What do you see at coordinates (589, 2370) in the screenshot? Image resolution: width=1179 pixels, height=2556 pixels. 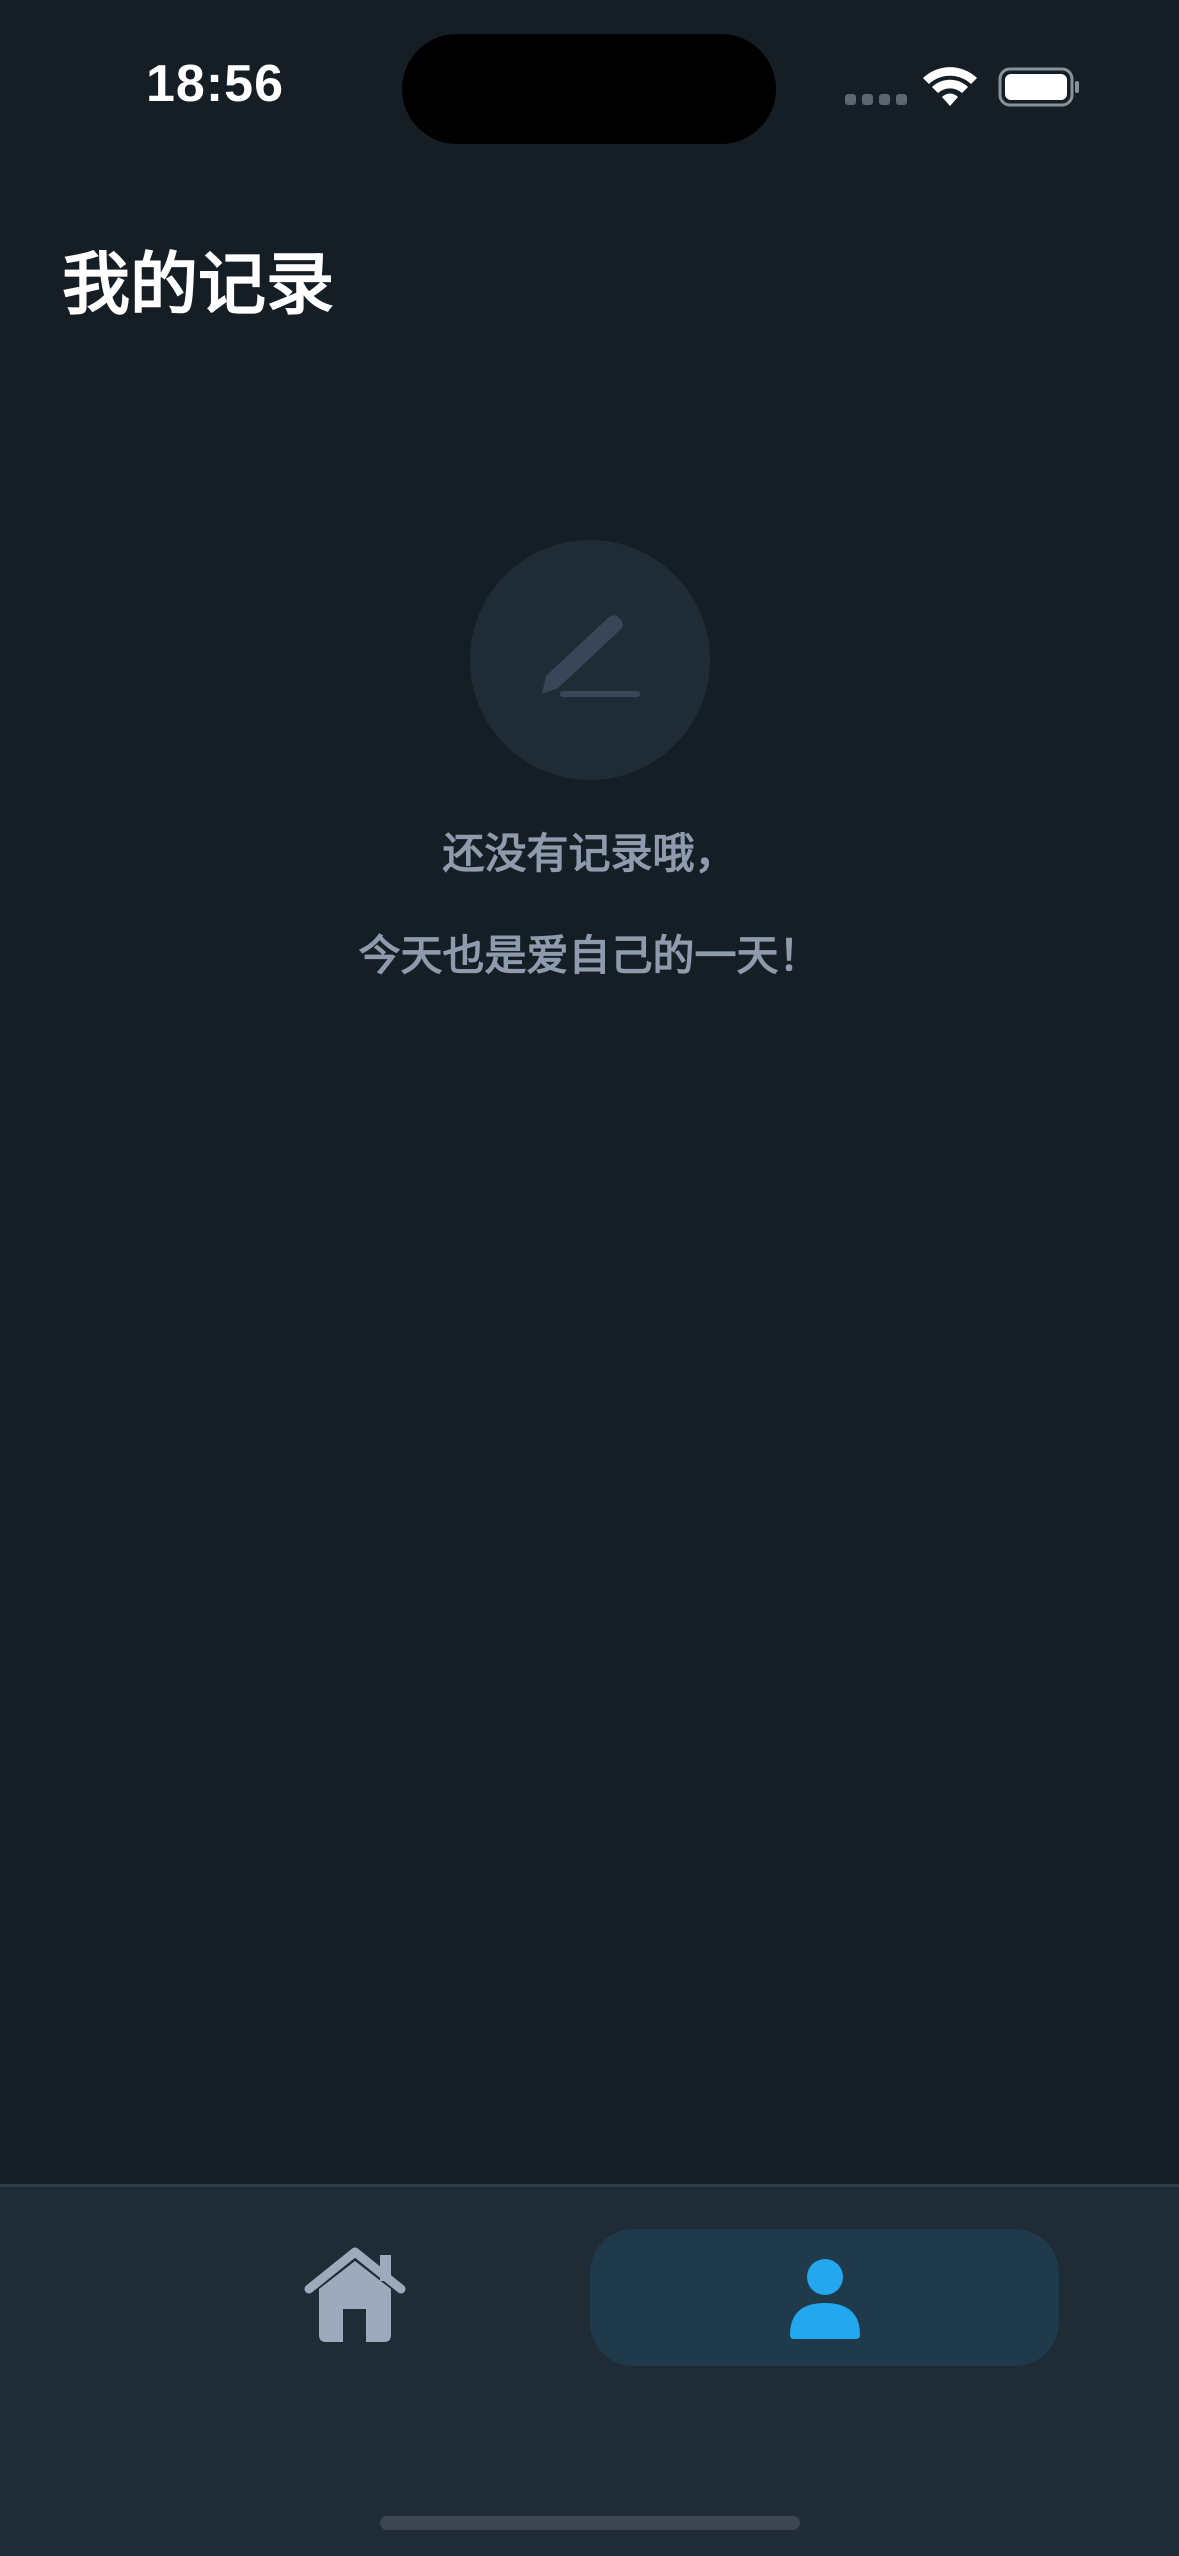 I see `tab-bar` at bounding box center [589, 2370].